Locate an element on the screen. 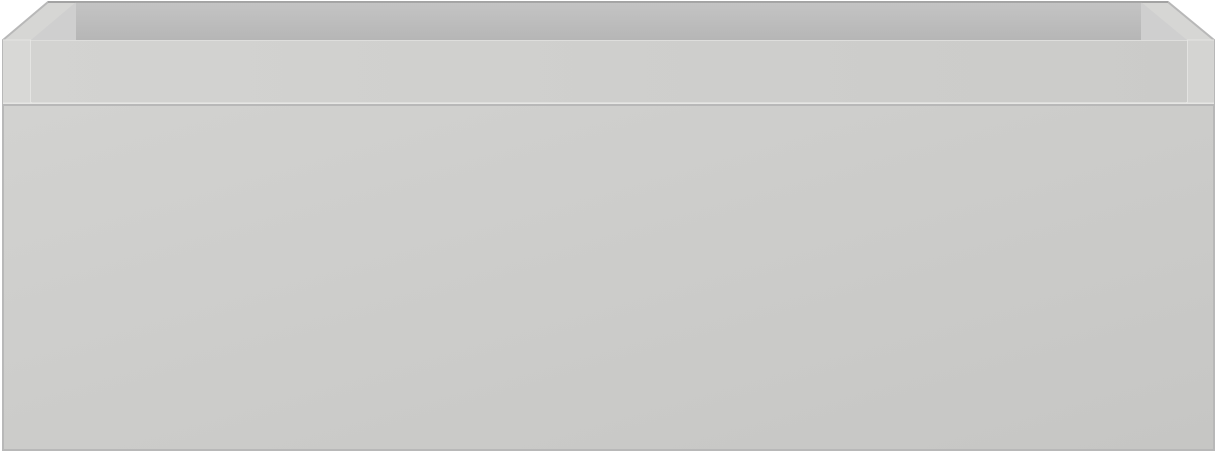 The image size is (1218, 452). rim-band is located at coordinates (609, 71).